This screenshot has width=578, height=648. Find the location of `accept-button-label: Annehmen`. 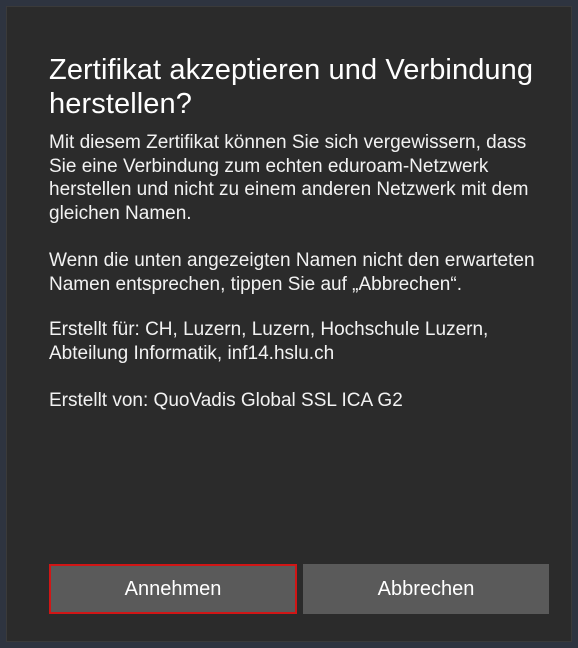

accept-button-label: Annehmen is located at coordinates (173, 588).